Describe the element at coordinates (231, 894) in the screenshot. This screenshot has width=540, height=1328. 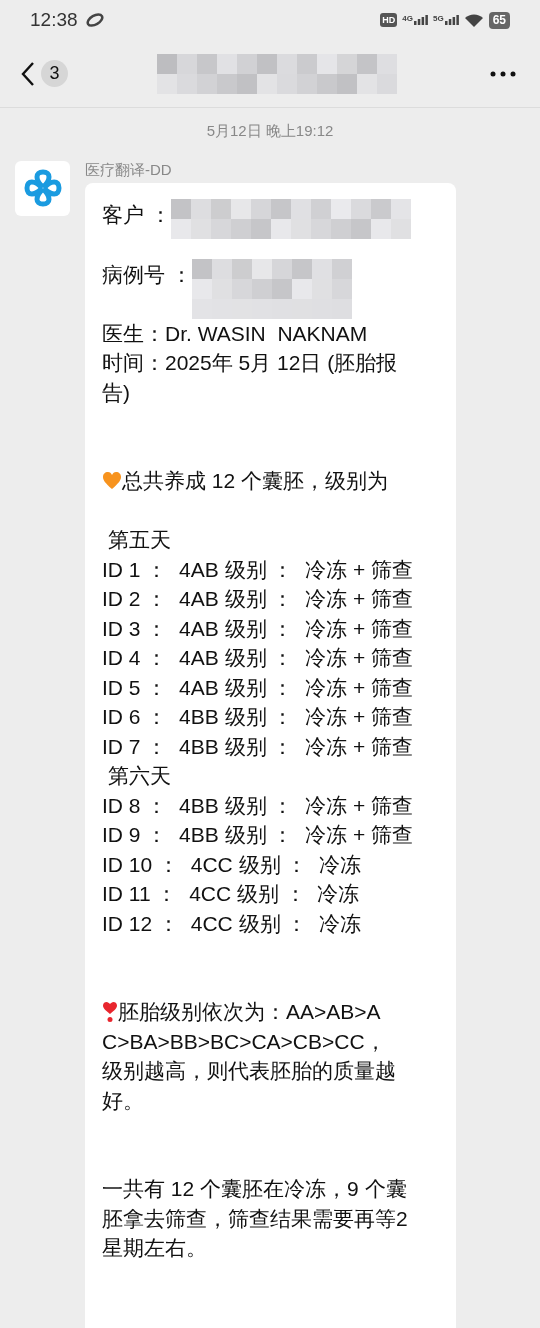
I see `message-line: ID 11 ： 4CC 级别 ： 冷冻` at that location.